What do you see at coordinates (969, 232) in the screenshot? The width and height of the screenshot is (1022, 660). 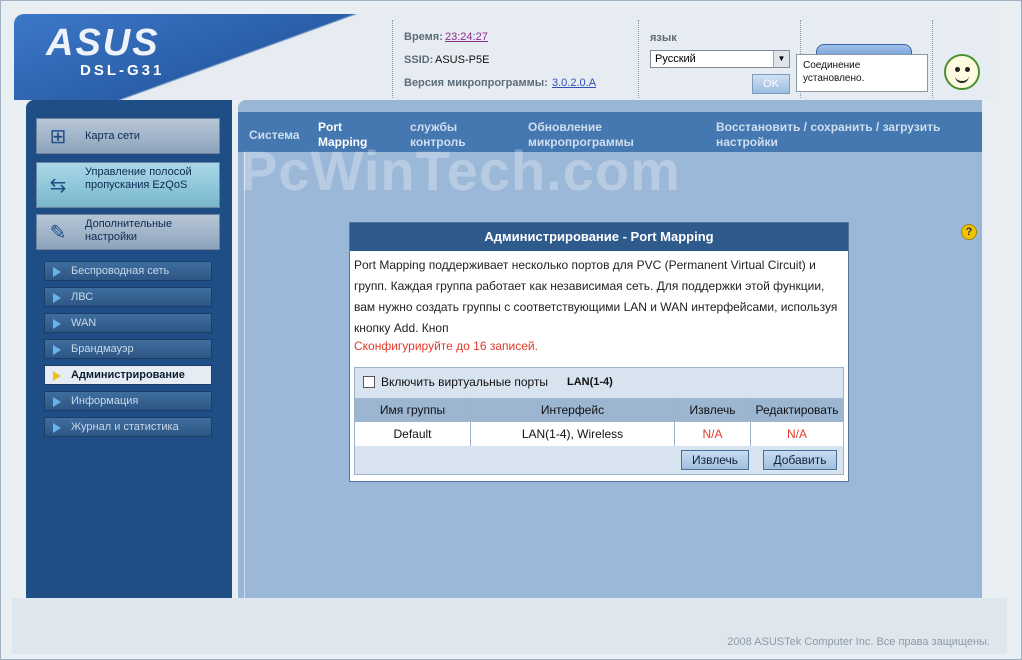 I see `help-icon: ?` at bounding box center [969, 232].